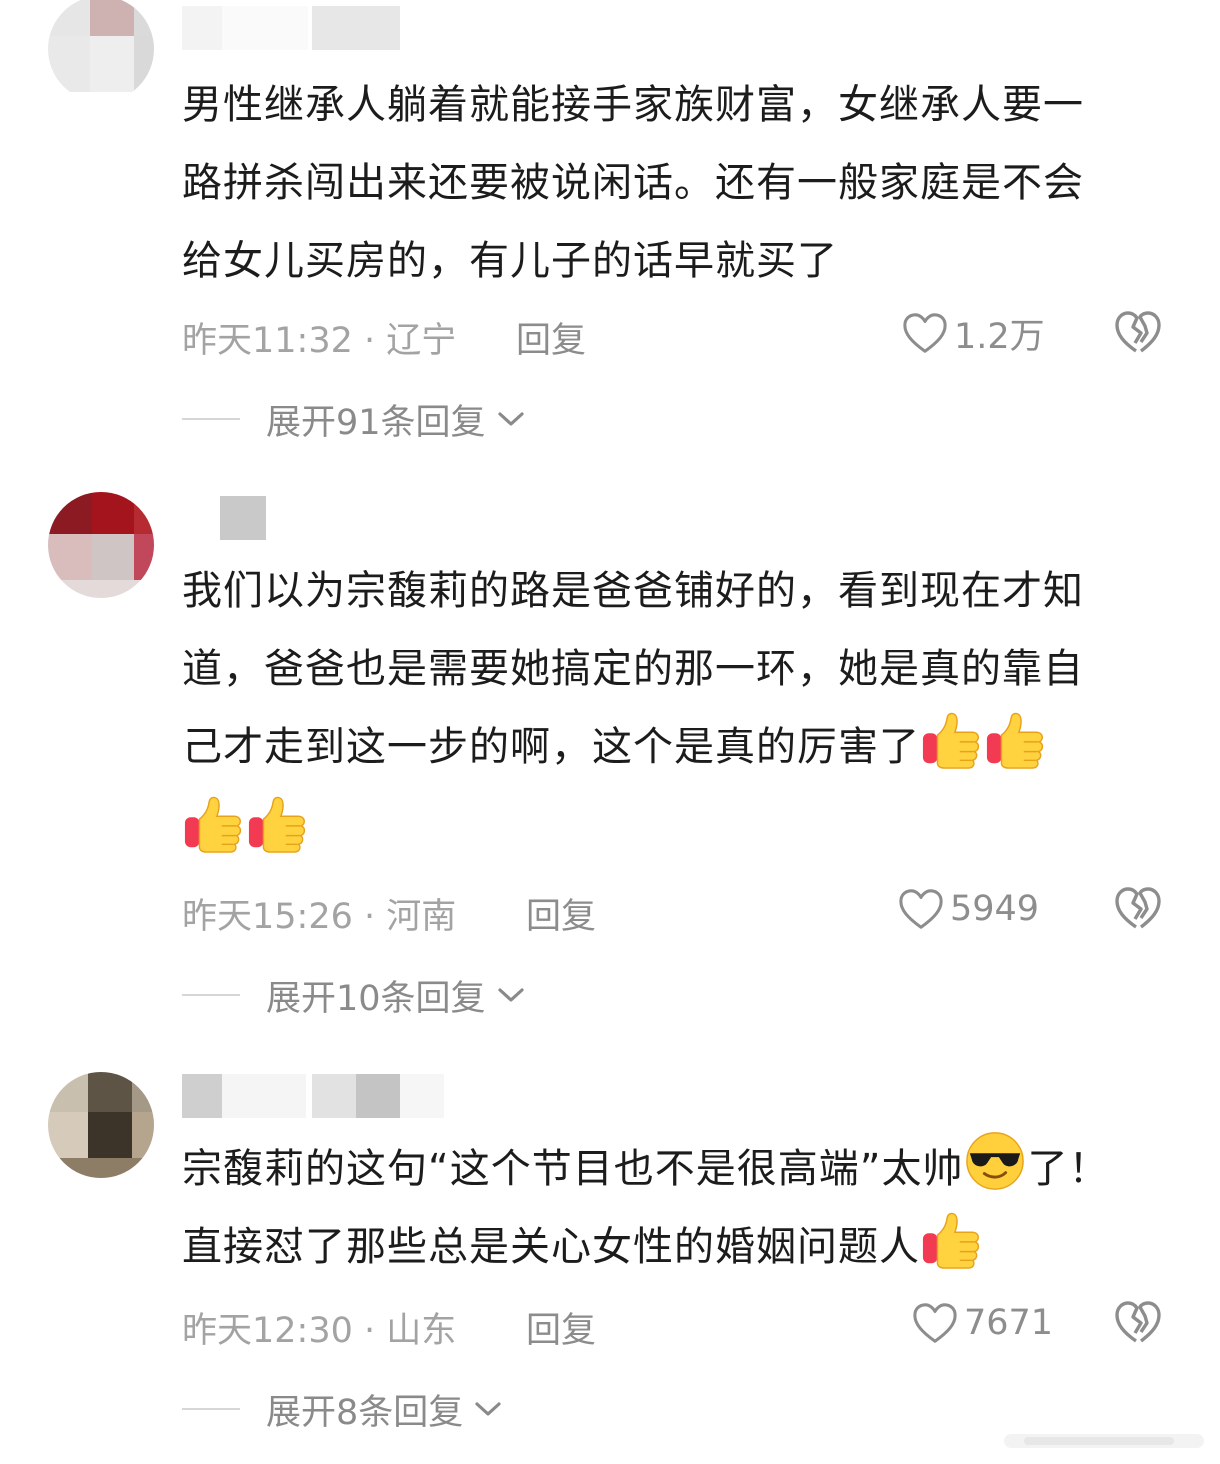 The height and width of the screenshot is (1464, 1220). Describe the element at coordinates (1009, 1323) in the screenshot. I see `like-count: 7671` at that location.